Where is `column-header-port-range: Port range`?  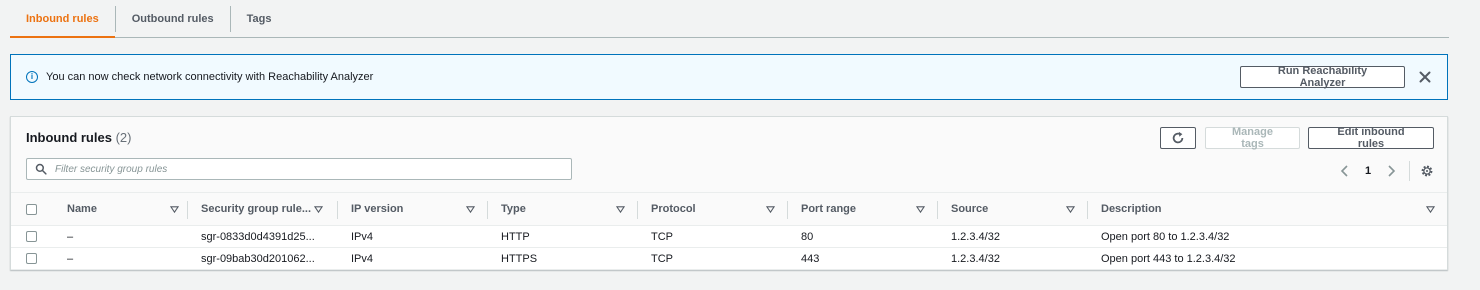
column-header-port-range: Port range is located at coordinates (862, 209).